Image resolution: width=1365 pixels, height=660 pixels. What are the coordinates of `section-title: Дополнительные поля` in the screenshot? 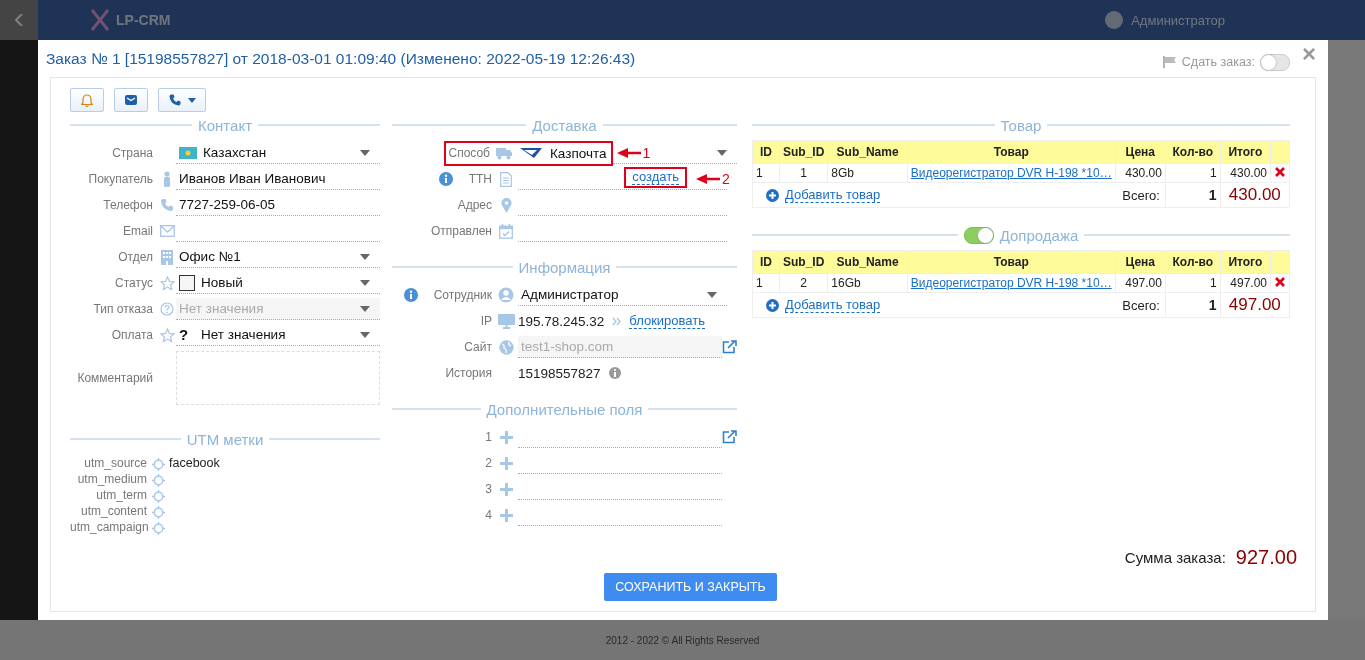 It's located at (564, 409).